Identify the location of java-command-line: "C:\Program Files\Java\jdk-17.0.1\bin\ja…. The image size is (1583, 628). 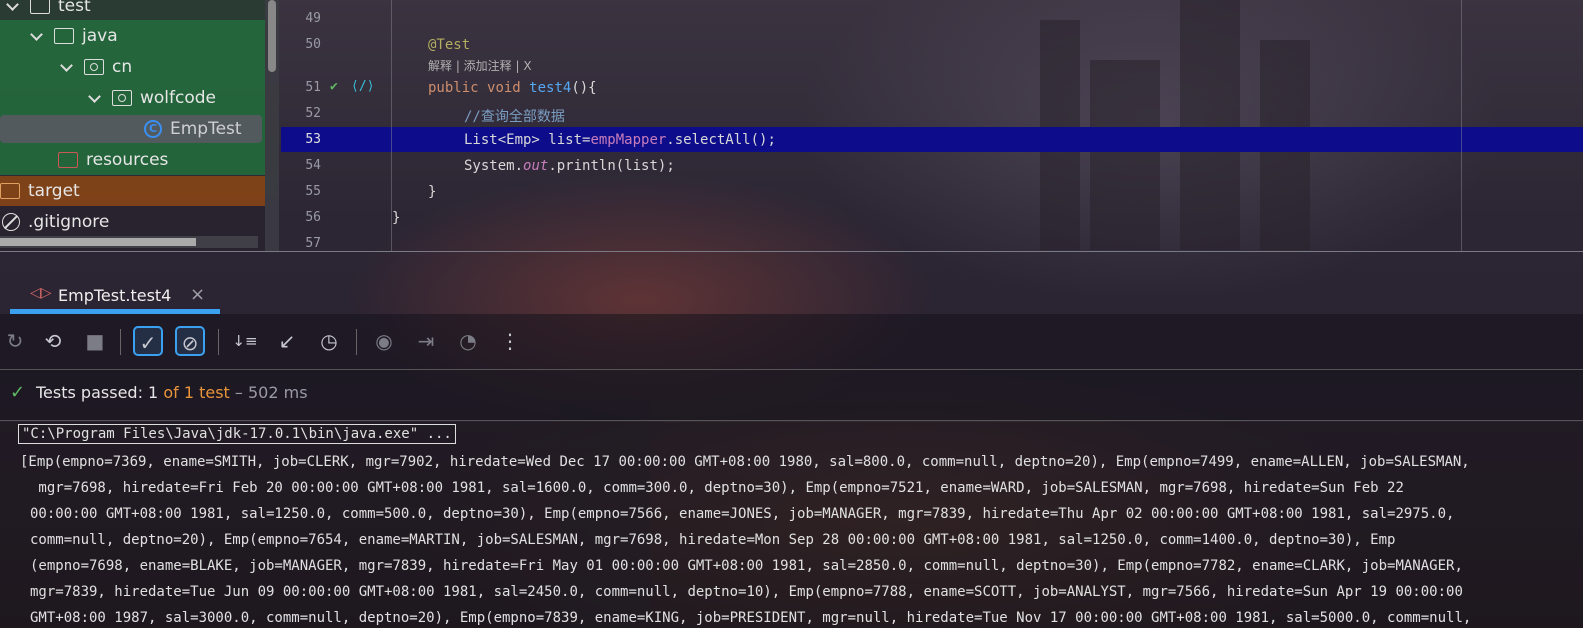
(237, 434).